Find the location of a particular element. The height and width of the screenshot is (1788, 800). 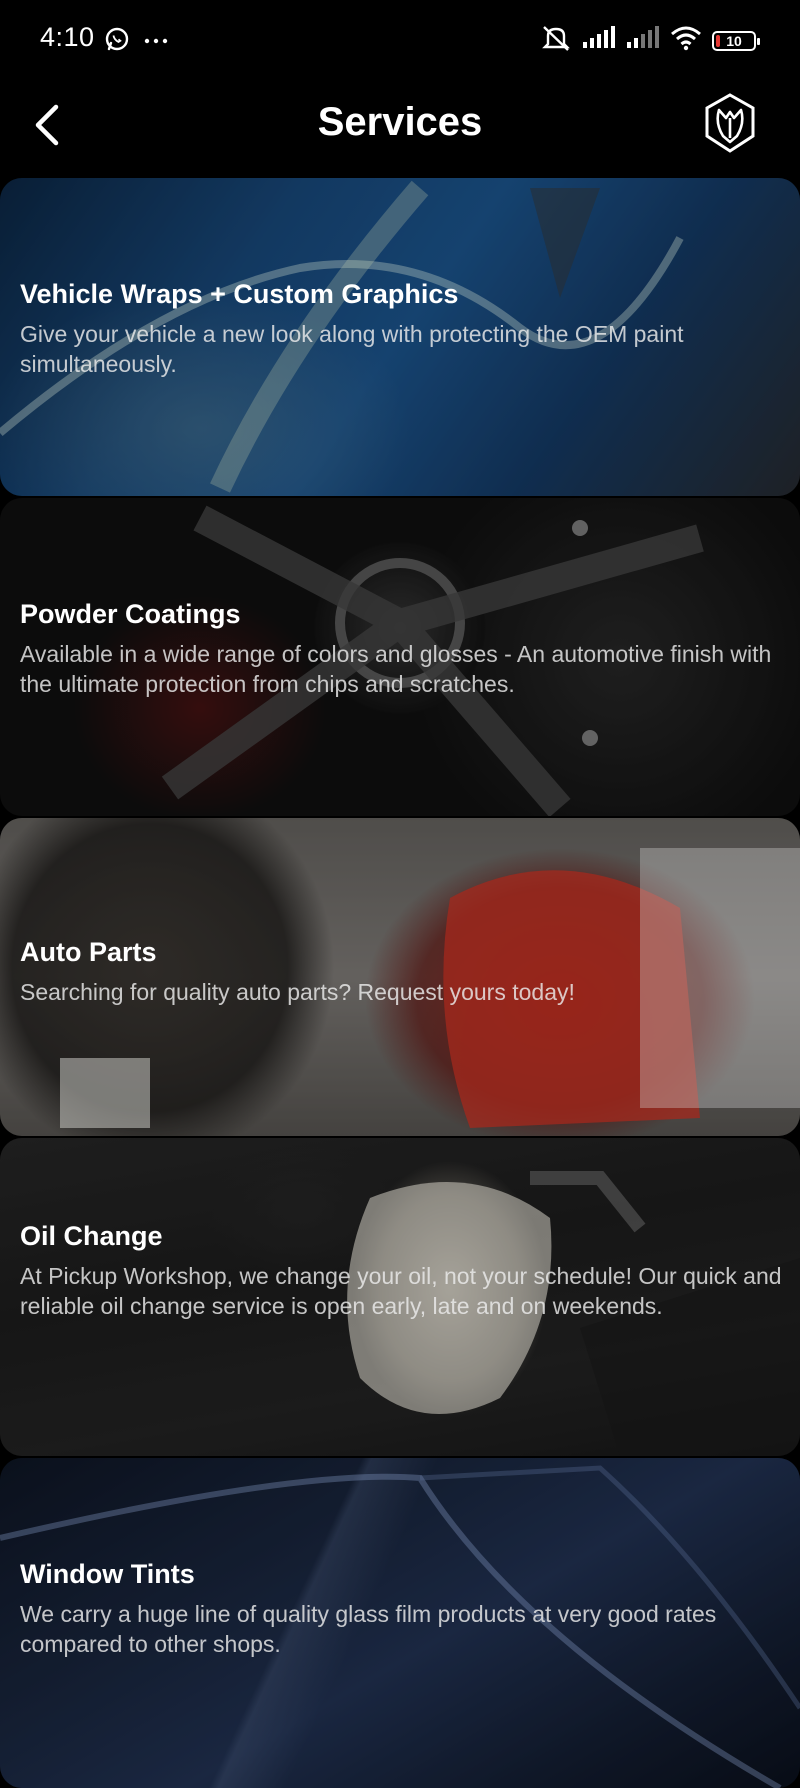

service-title: Vehicle Wraps + Custom Graphics is located at coordinates (239, 294).